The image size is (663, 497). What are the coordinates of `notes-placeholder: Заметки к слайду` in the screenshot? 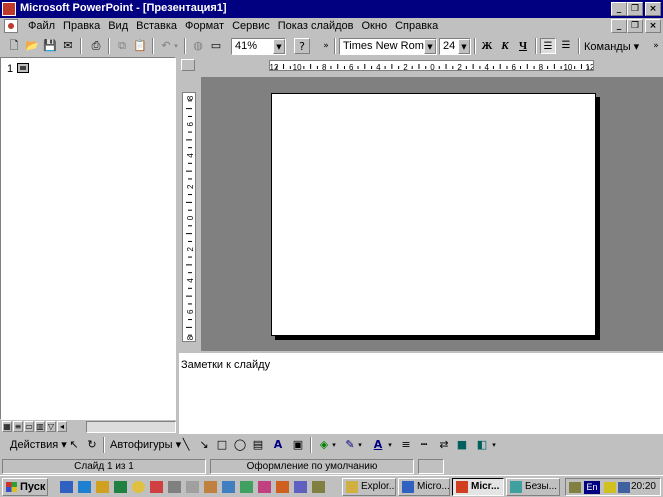 It's located at (225, 365).